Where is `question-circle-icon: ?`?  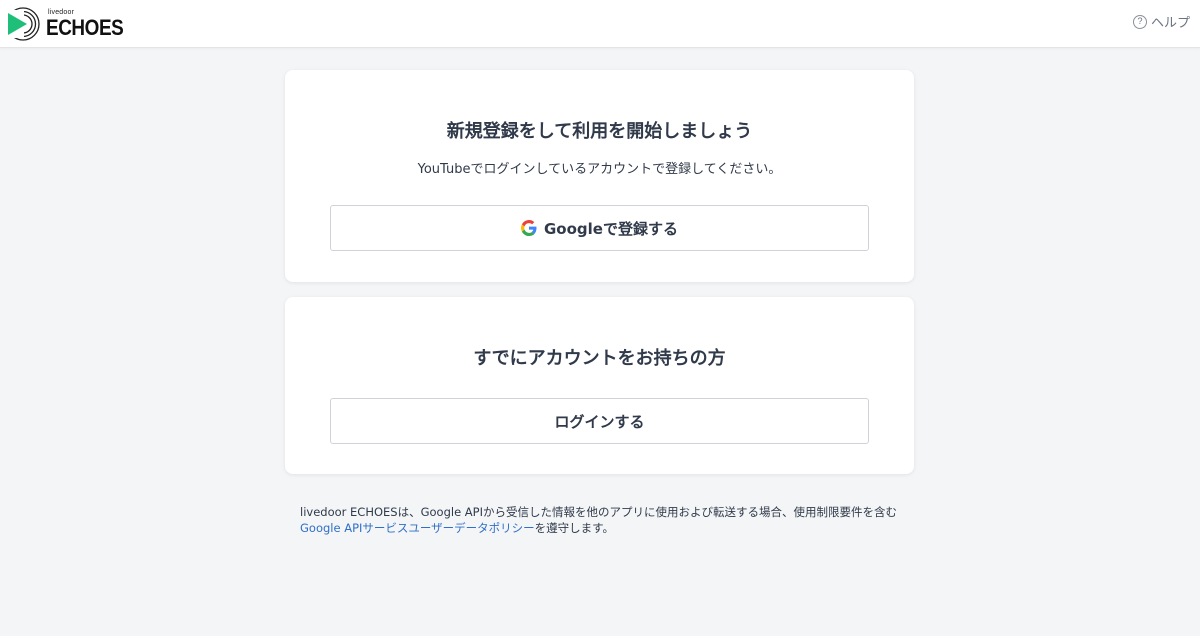 question-circle-icon: ? is located at coordinates (1139, 21).